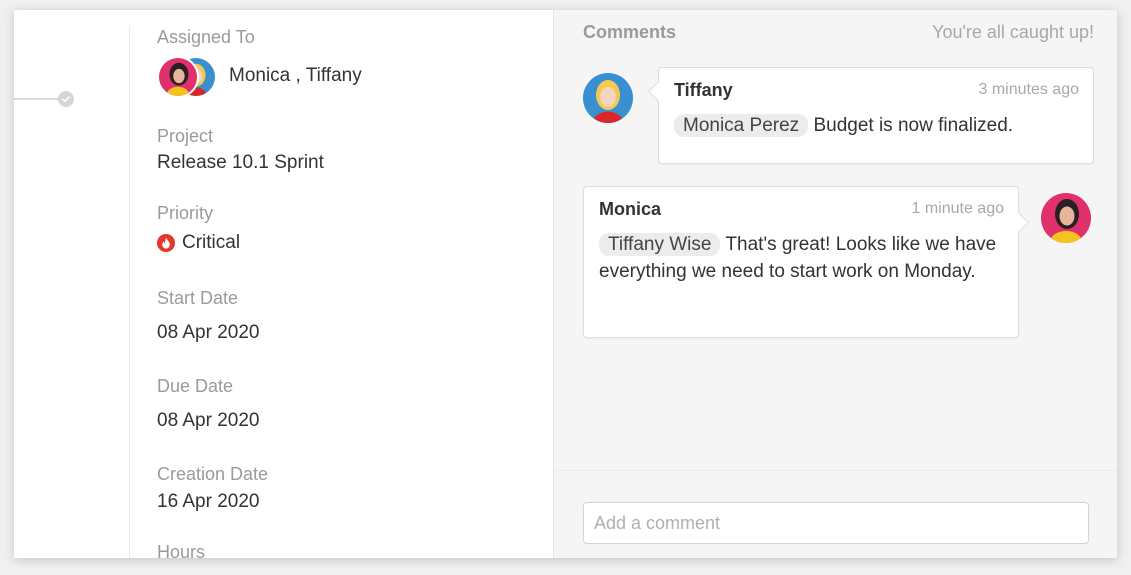 The image size is (1131, 575). I want to click on assigned-to-label: Assigned To, so click(206, 37).